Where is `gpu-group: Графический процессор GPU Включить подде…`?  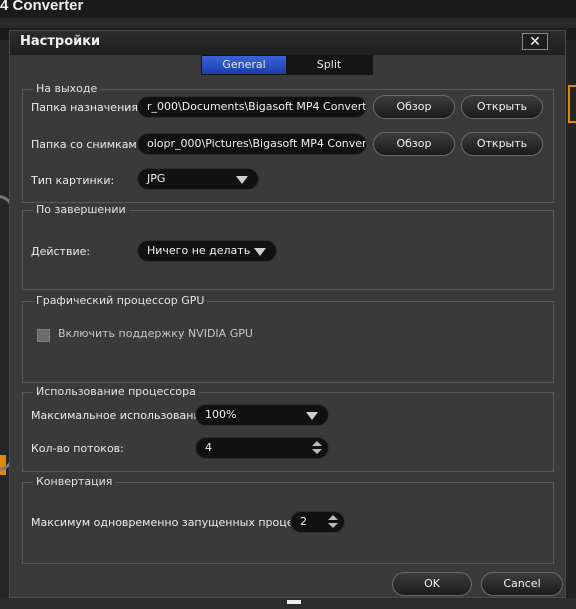 gpu-group: Графический процессор GPU Включить подде… is located at coordinates (288, 338).